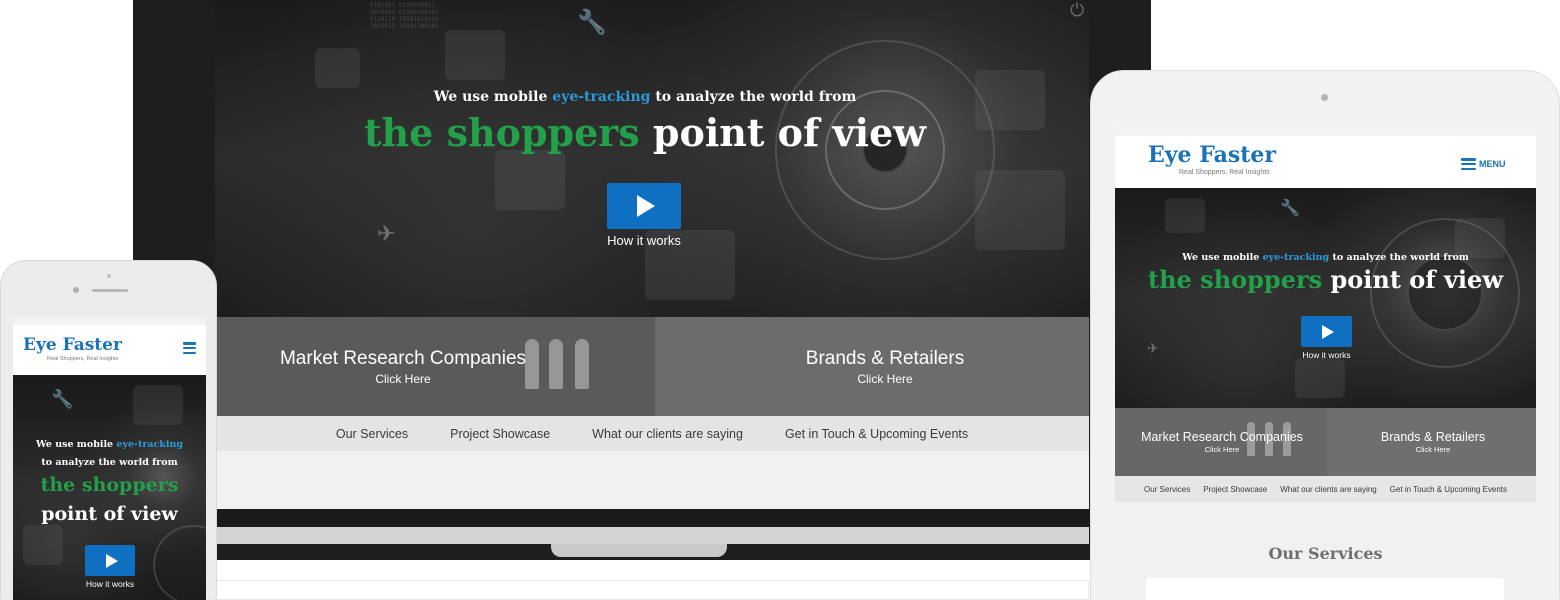 This screenshot has height=600, width=1560. What do you see at coordinates (1325, 553) in the screenshot?
I see `section-title: Our Services` at bounding box center [1325, 553].